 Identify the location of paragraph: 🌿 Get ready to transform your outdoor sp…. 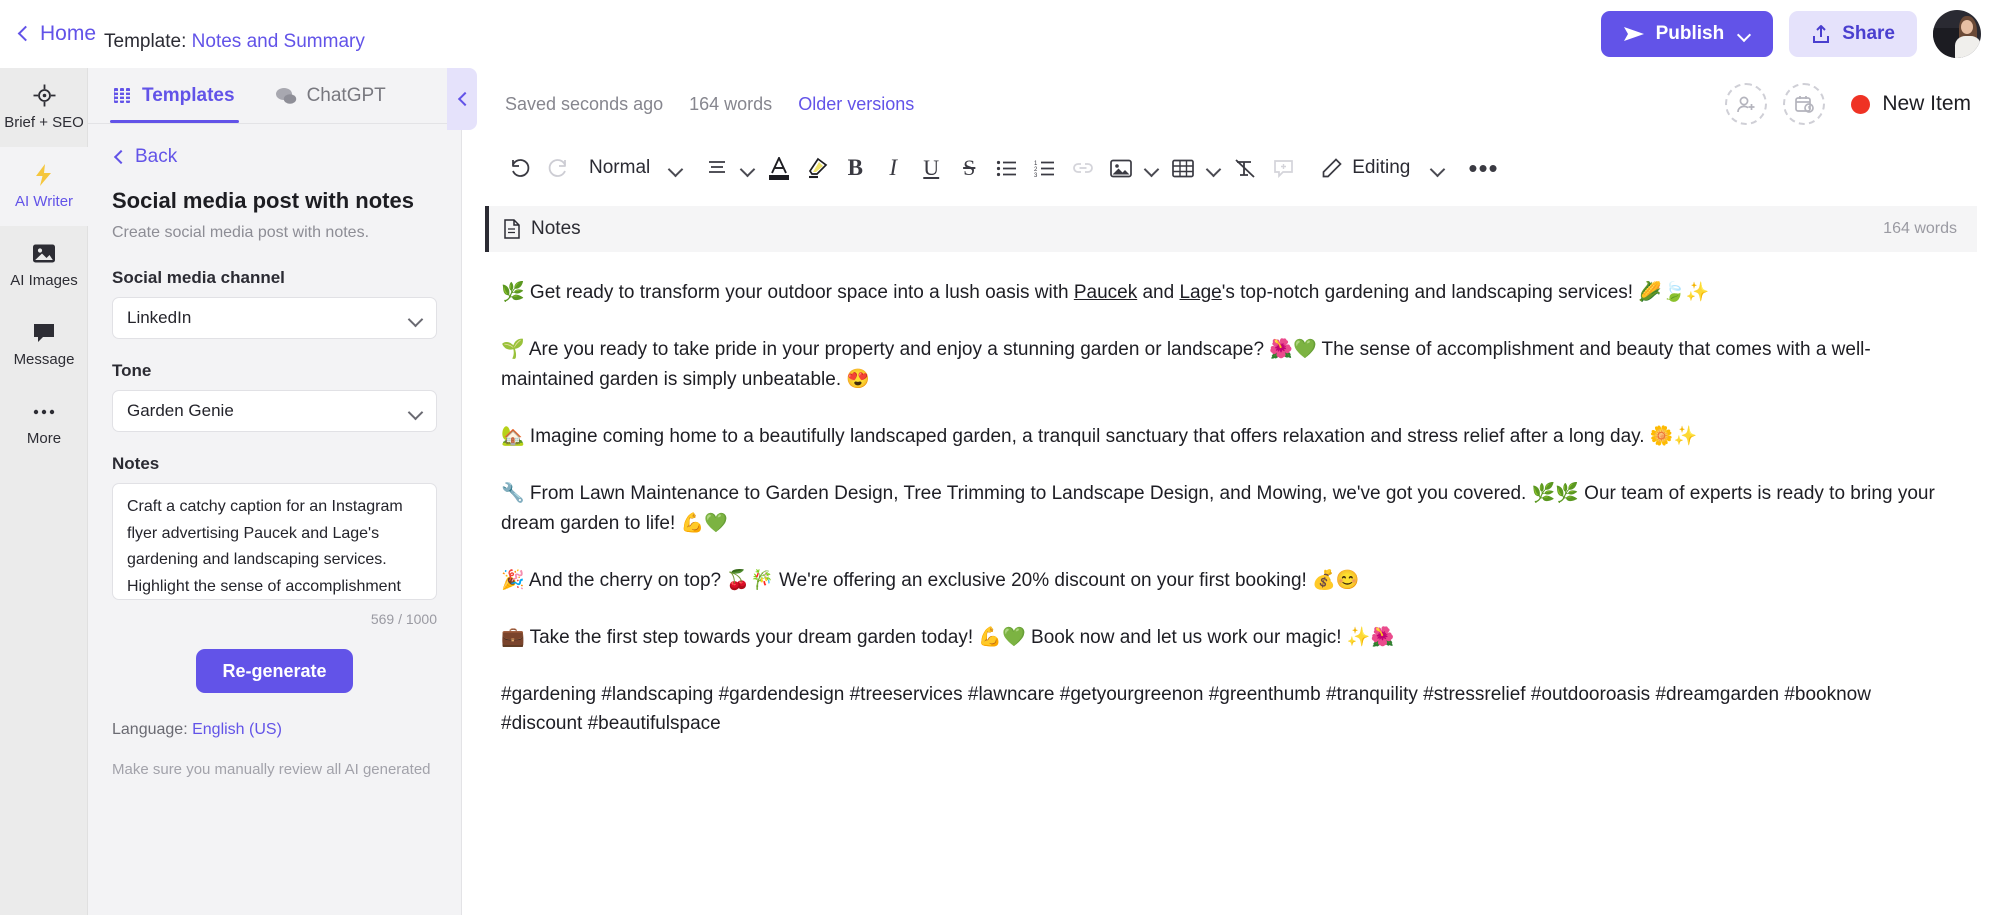
(1105, 292).